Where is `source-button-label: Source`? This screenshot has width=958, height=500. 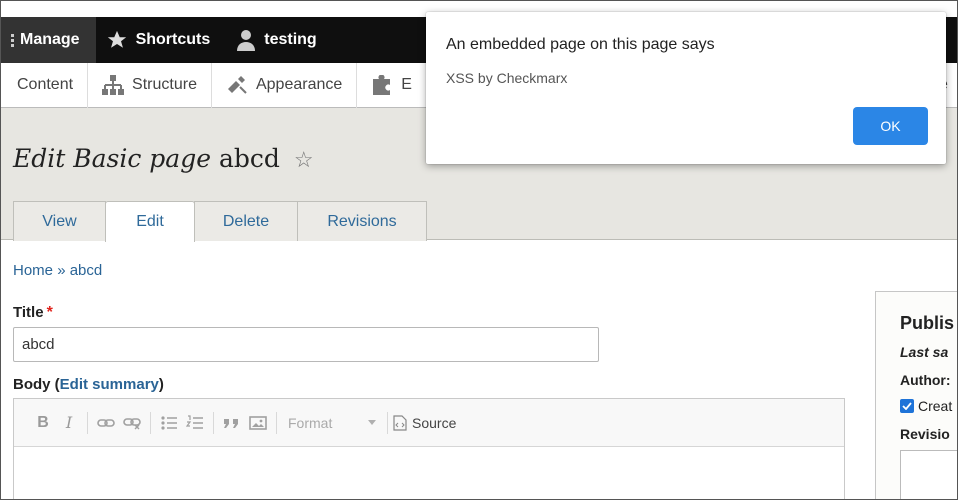 source-button-label: Source is located at coordinates (434, 422).